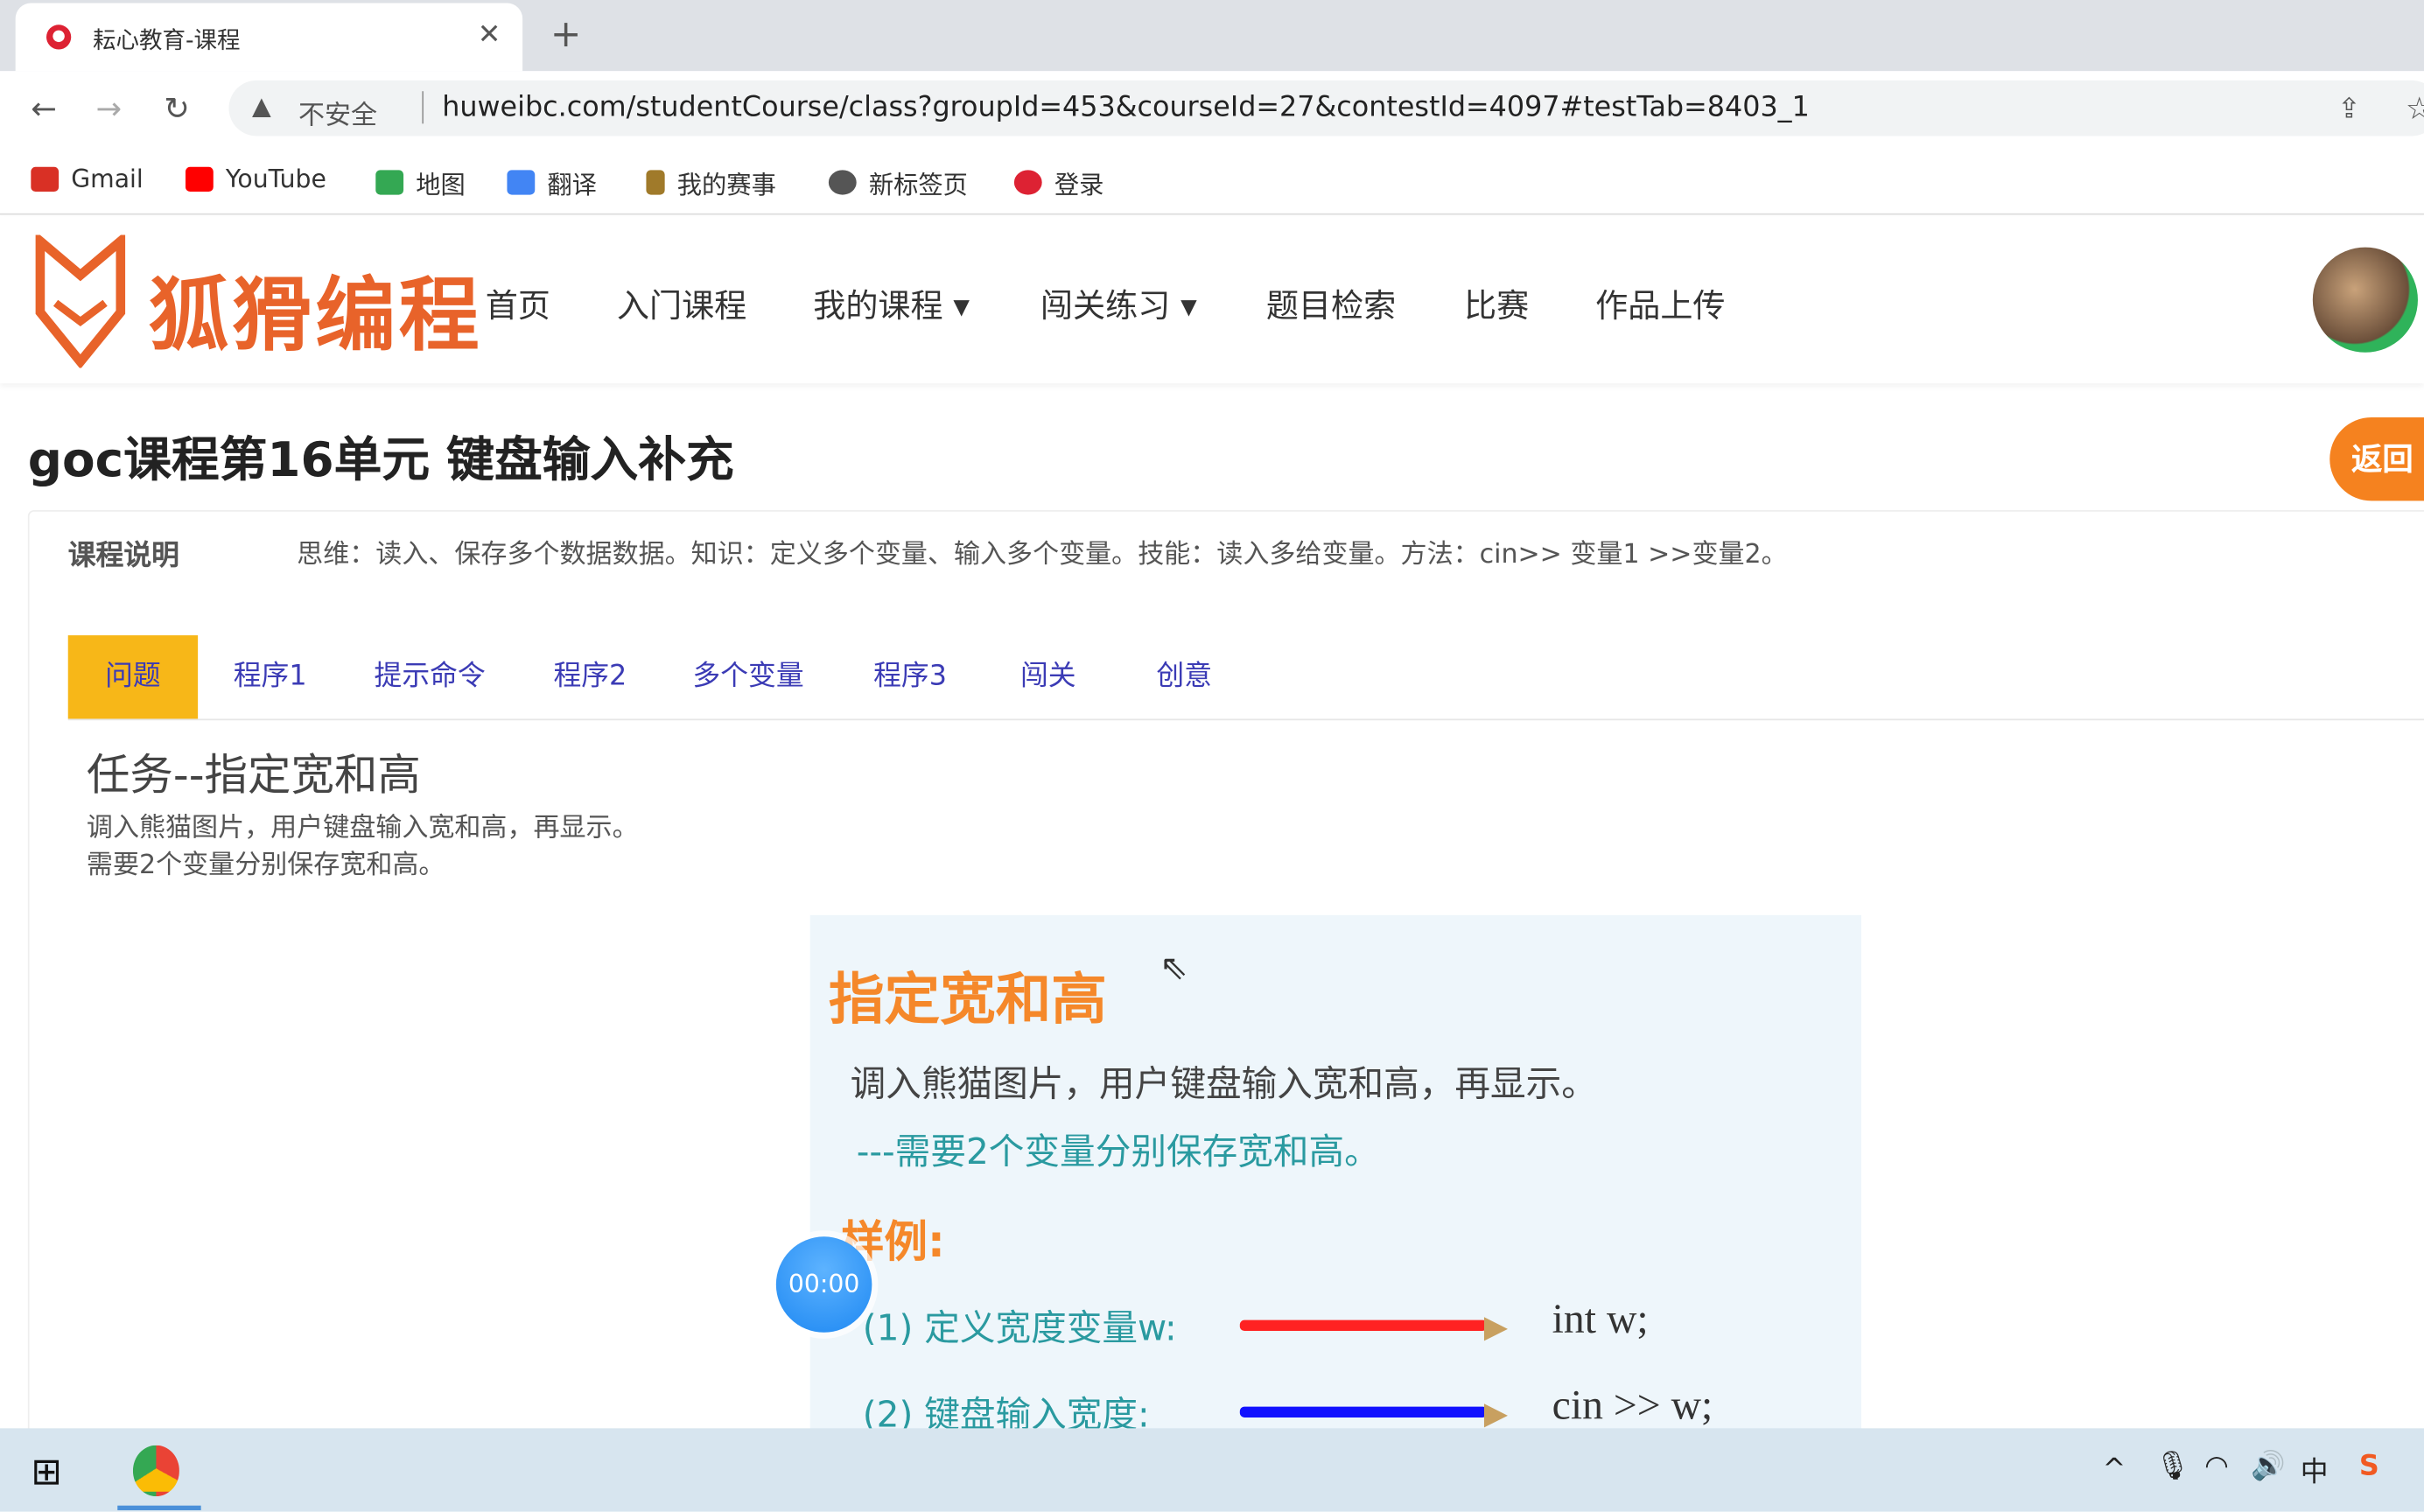 This screenshot has height=1512, width=2424. Describe the element at coordinates (967, 1001) in the screenshot. I see `image-title: 指定宽和高` at that location.